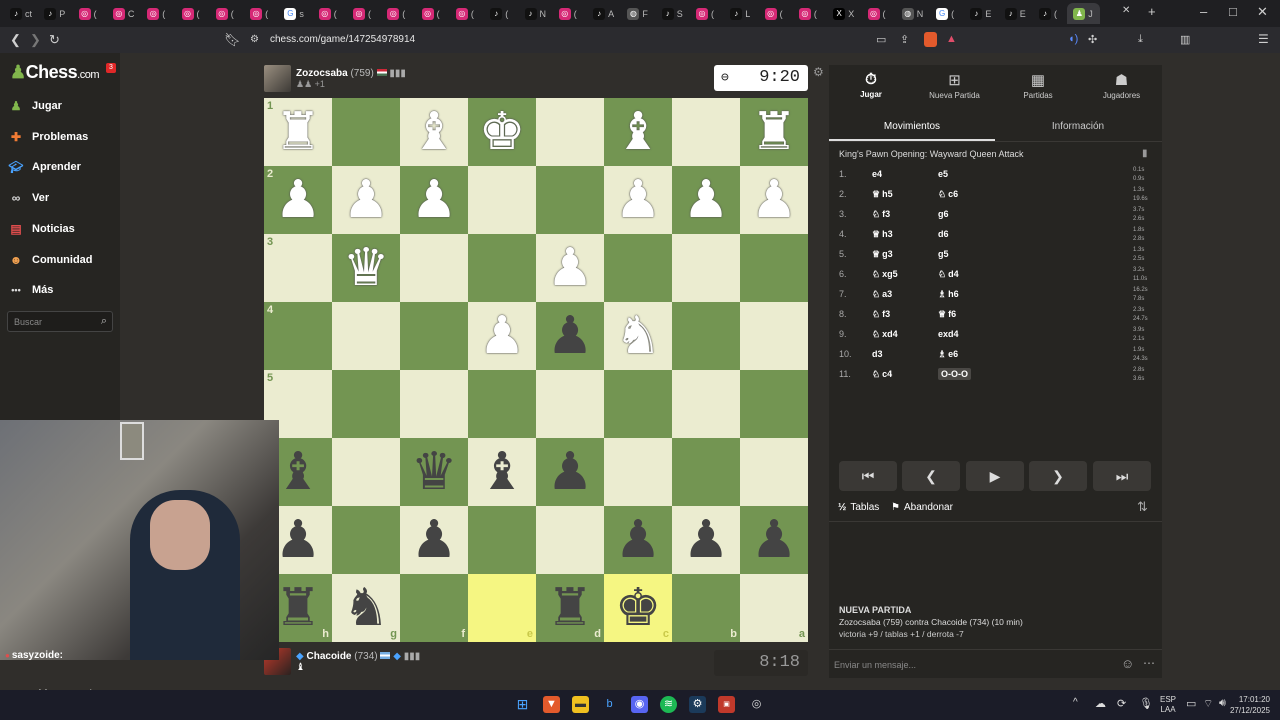 The height and width of the screenshot is (720, 1280). I want to click on tray-wifi-icon: ⌔, so click(1208, 704).